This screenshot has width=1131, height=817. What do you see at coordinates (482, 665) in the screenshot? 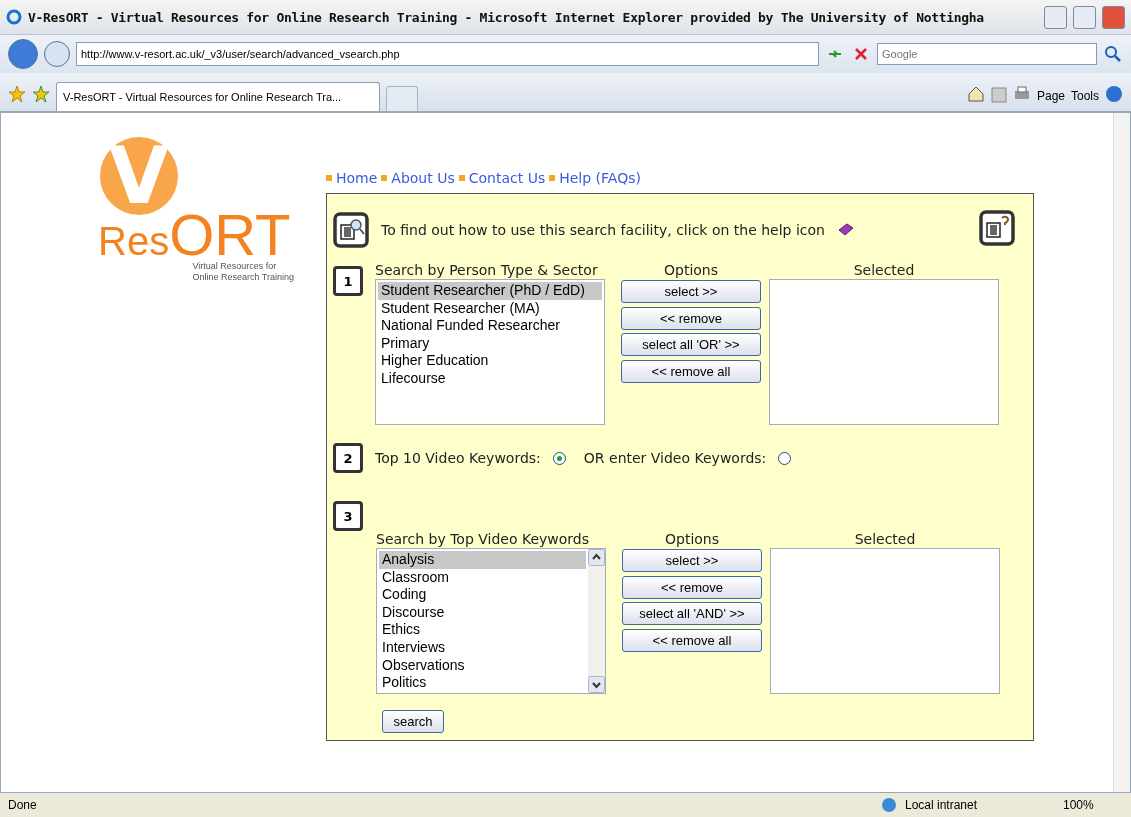
I see `list-item: Observations` at bounding box center [482, 665].